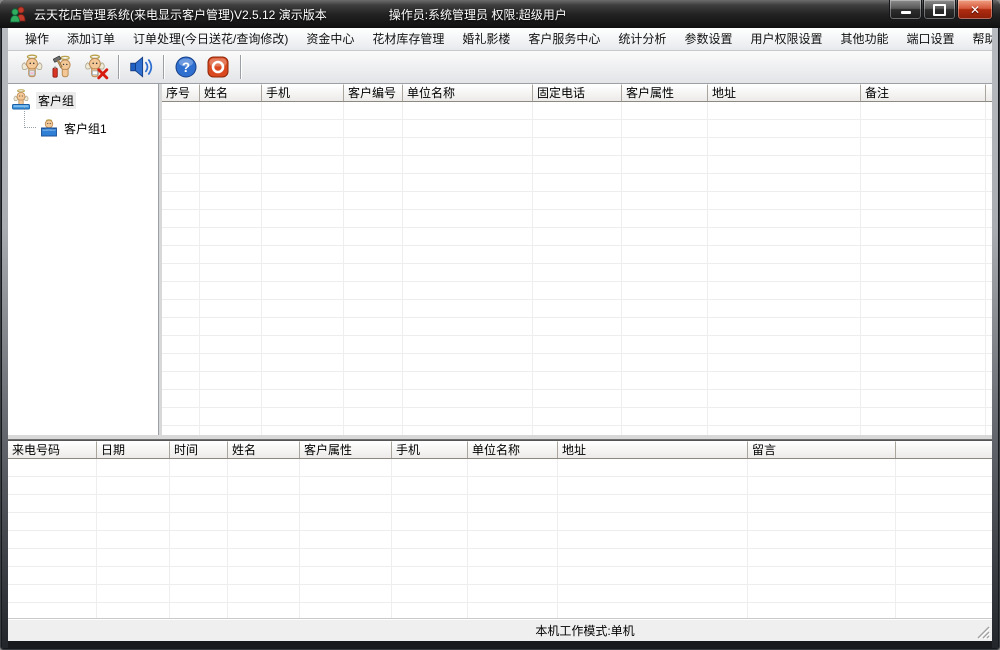 The width and height of the screenshot is (1000, 650). I want to click on close-icon: ✕, so click(975, 9).